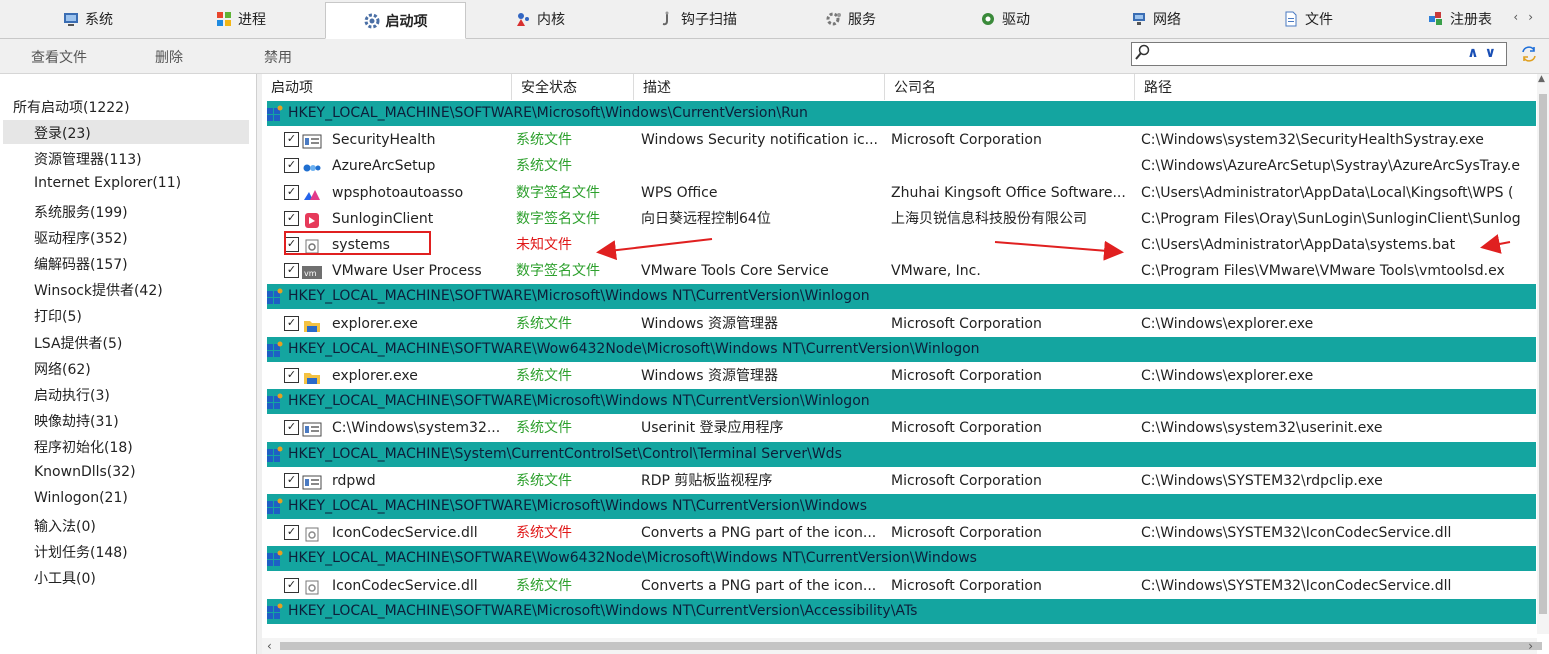  What do you see at coordinates (1541, 79) in the screenshot?
I see `scroll-up-icon: ▲` at bounding box center [1541, 79].